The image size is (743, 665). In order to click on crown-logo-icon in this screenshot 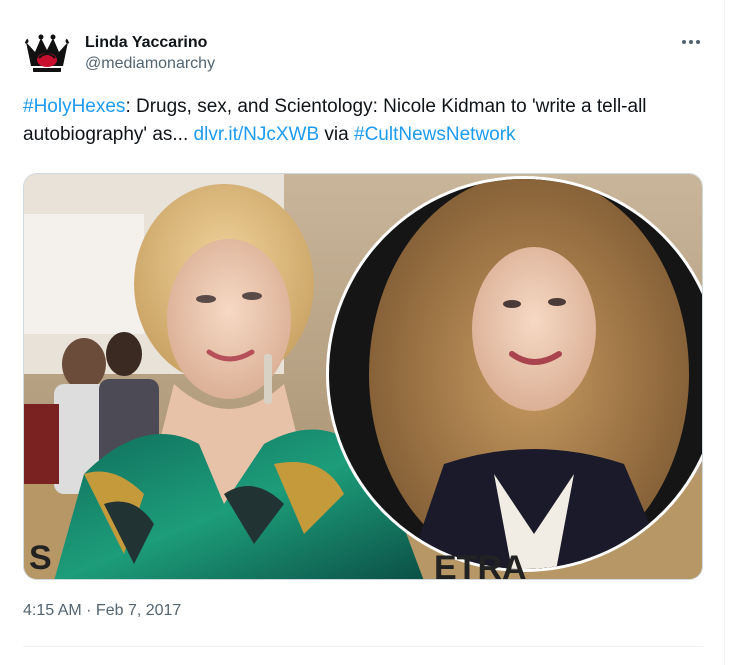, I will do `click(47, 53)`.